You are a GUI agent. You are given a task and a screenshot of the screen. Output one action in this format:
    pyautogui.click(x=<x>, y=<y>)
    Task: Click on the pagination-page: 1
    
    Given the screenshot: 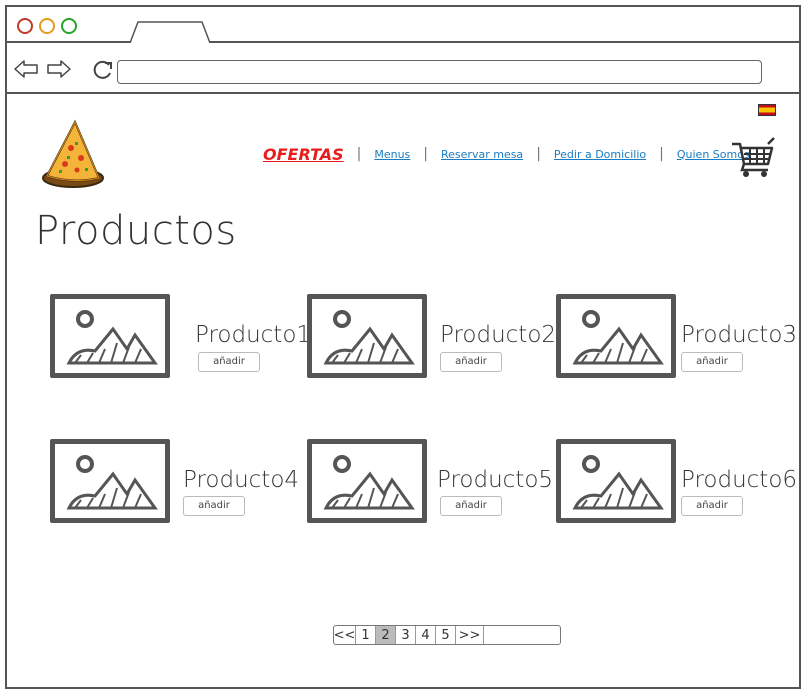 What is the action you would take?
    pyautogui.click(x=366, y=635)
    